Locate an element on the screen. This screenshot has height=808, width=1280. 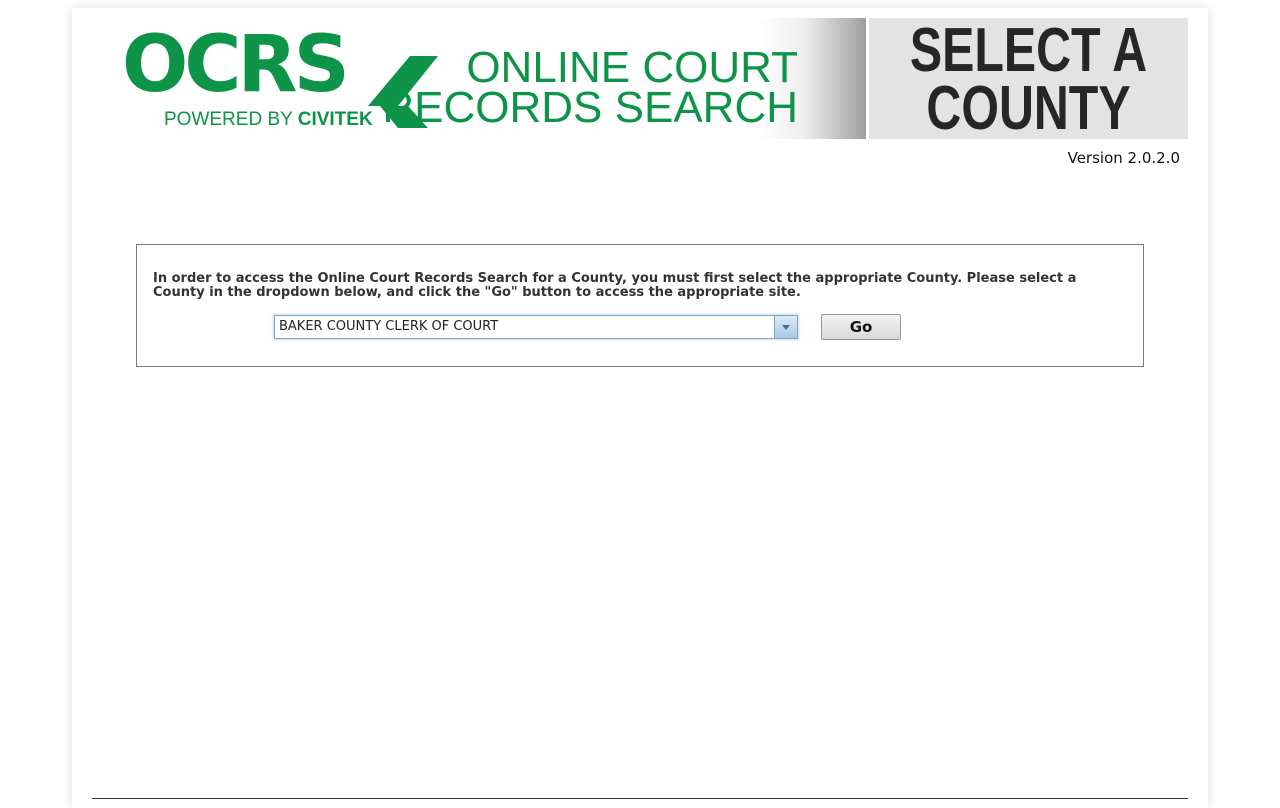
select-county-panel: SELECT A COUNTY is located at coordinates (1028, 79).